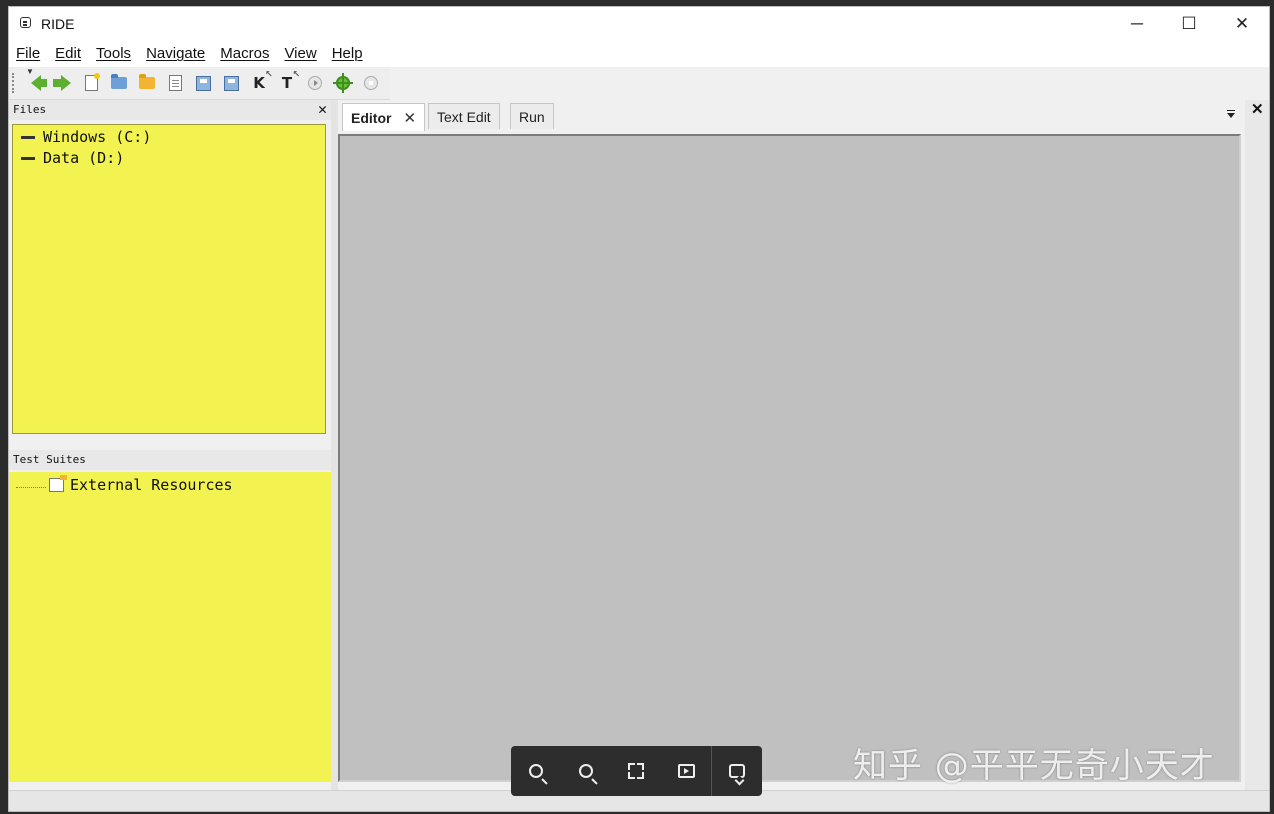 This screenshot has height=814, width=1274. Describe the element at coordinates (371, 118) in the screenshot. I see `tab-editor-label: Editor` at that location.